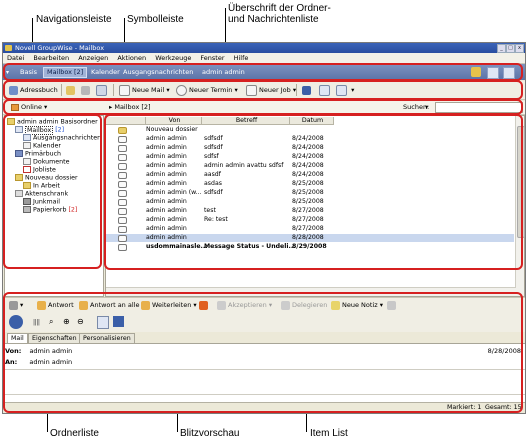 The height and width of the screenshot is (440, 526). What do you see at coordinates (263, 72) in the screenshot?
I see `highlight-navigation-bar` at bounding box center [263, 72].